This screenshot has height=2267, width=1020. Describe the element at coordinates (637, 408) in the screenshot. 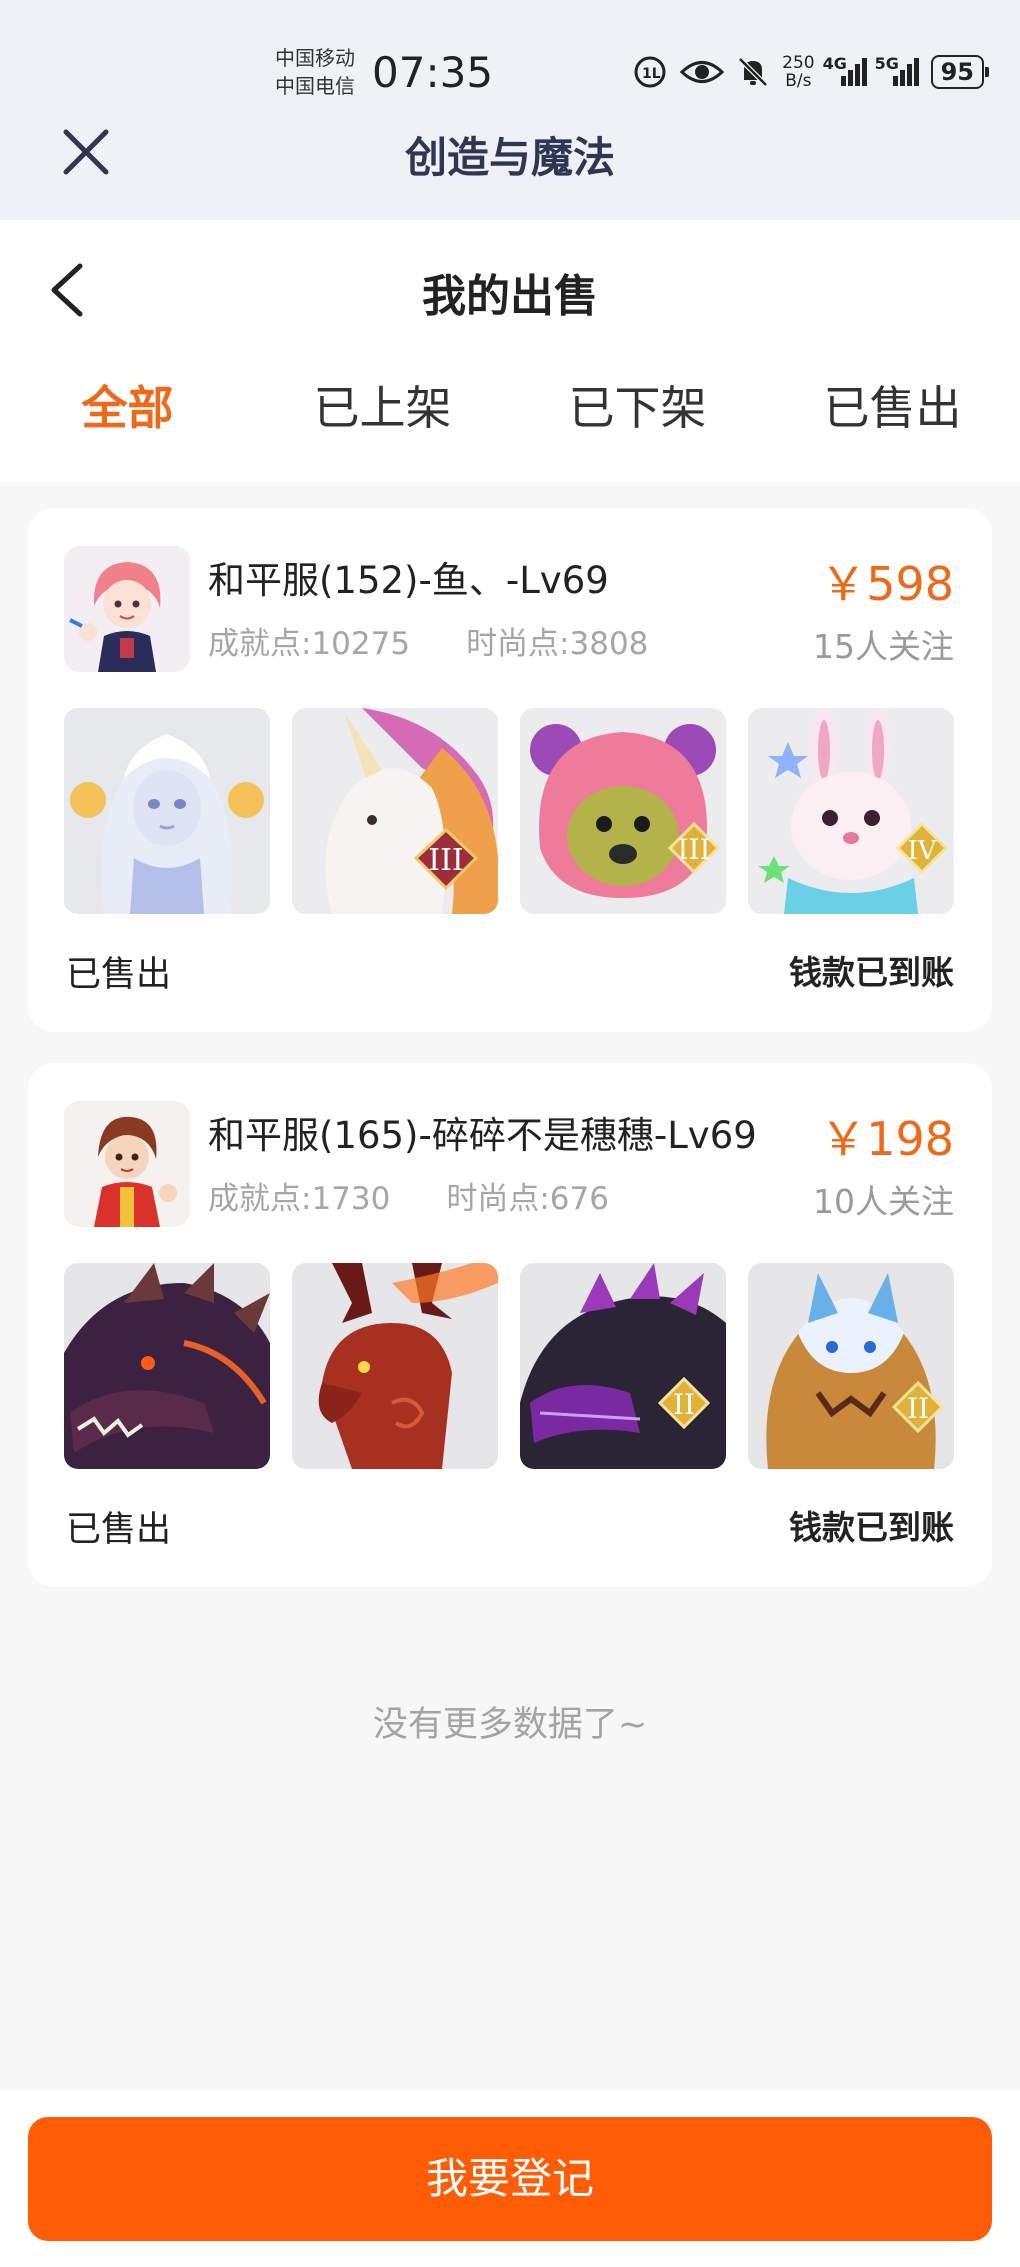

I see `tab-delisted: 已下架` at that location.